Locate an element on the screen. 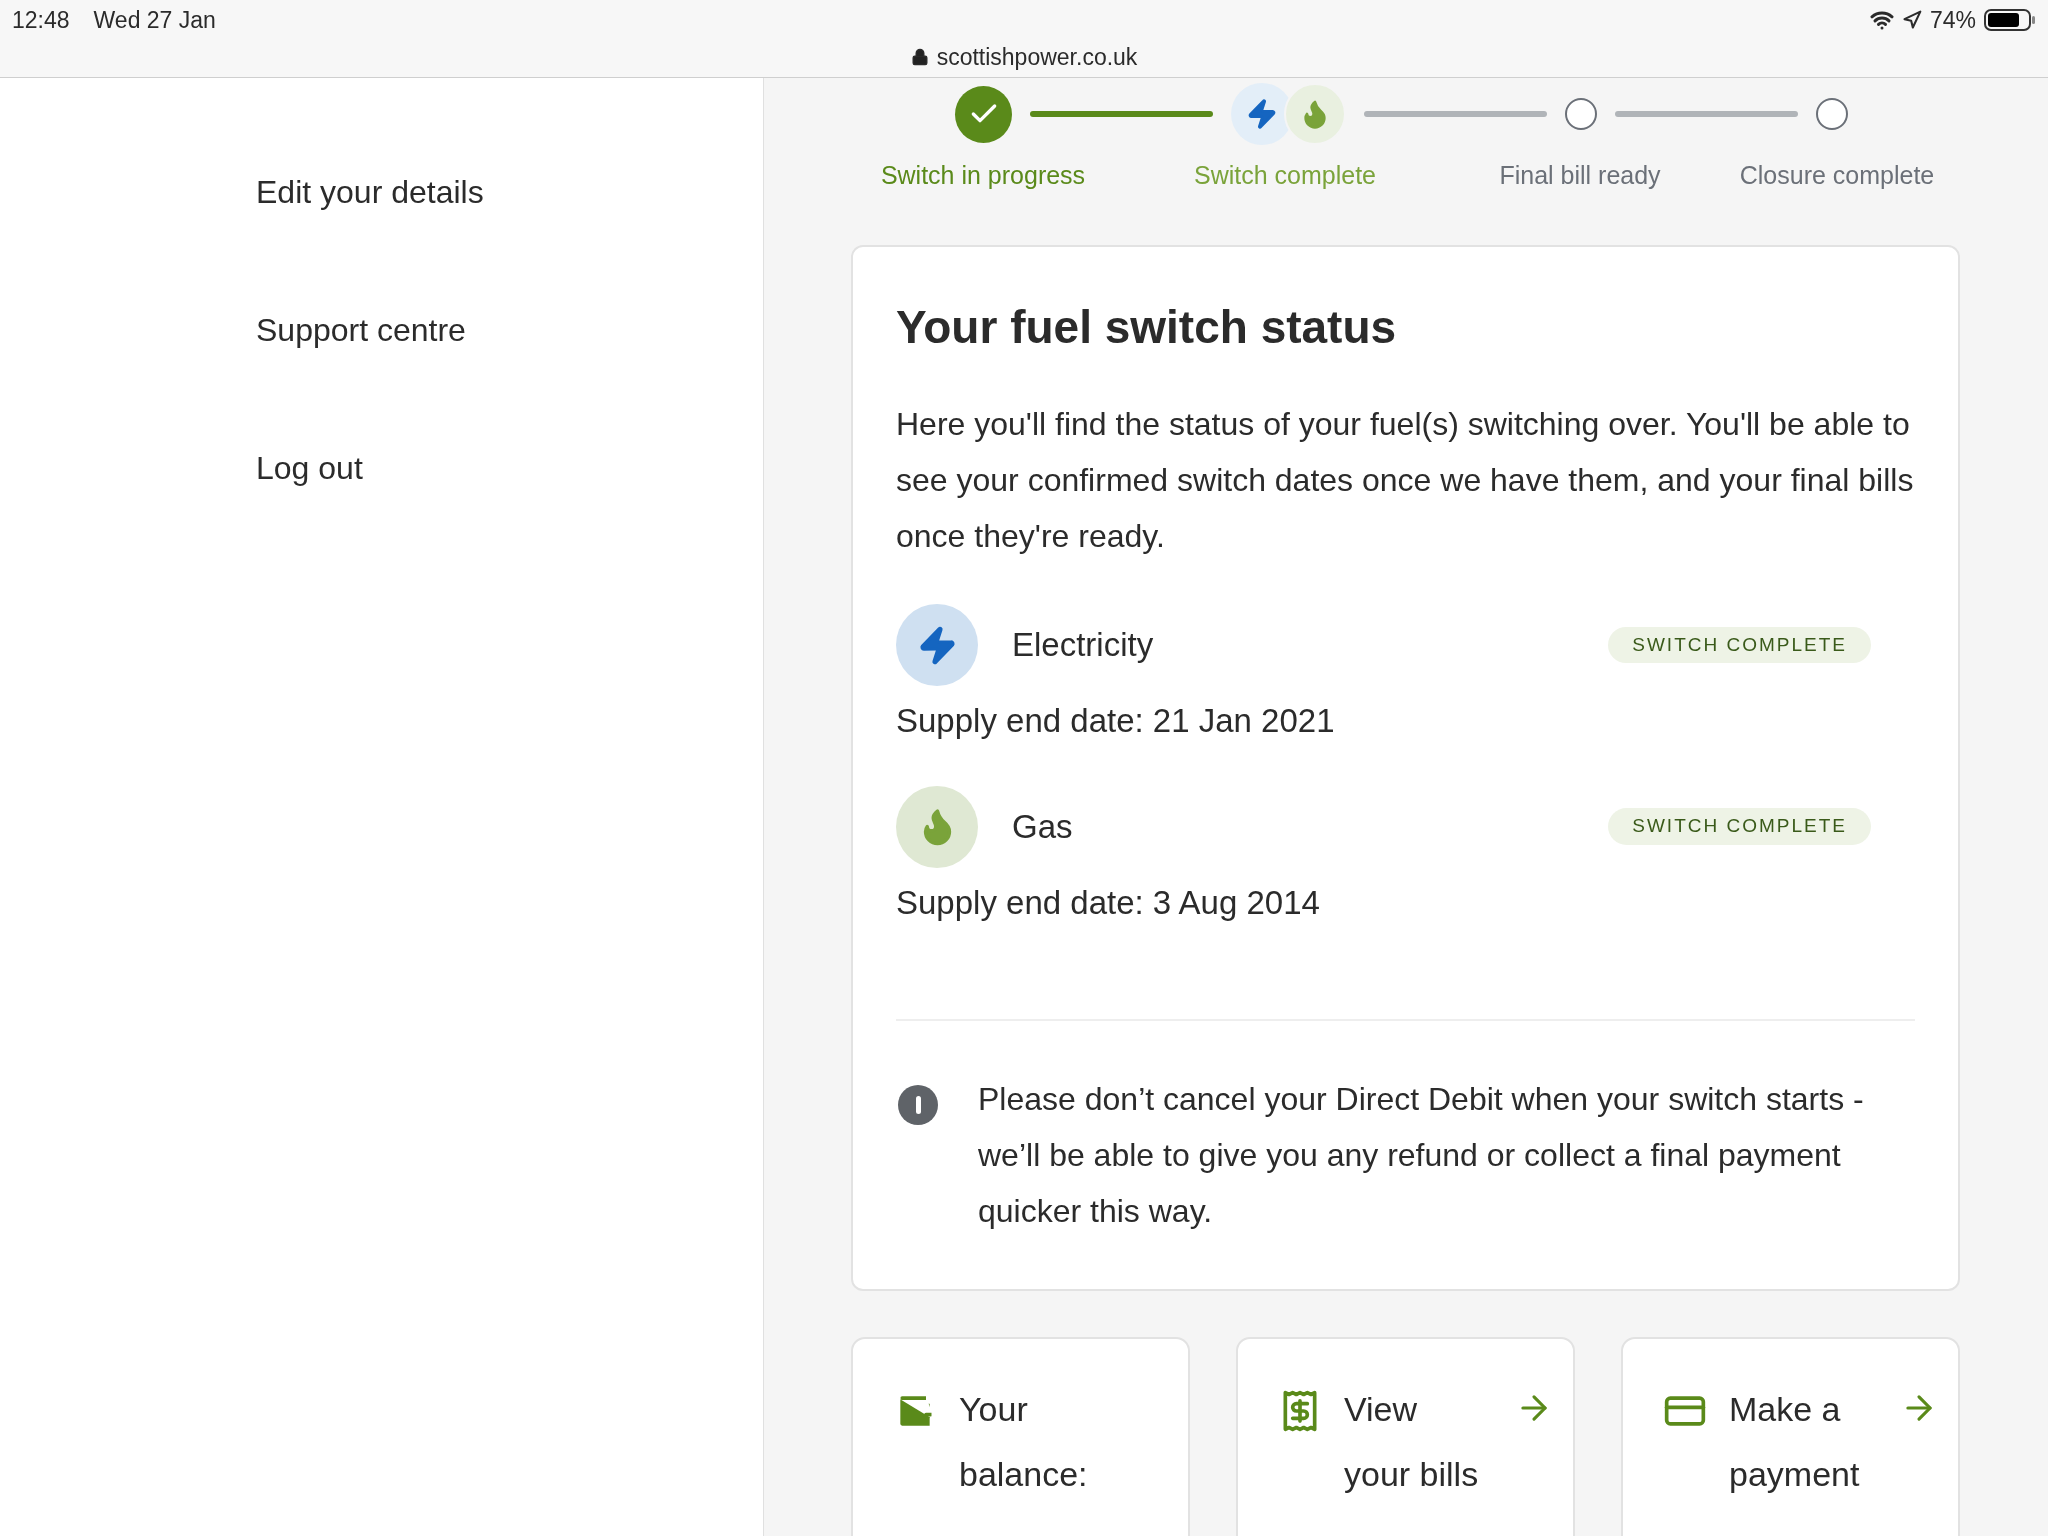 The height and width of the screenshot is (1536, 2048). tile-label: Your balance: is located at coordinates (1024, 1442).